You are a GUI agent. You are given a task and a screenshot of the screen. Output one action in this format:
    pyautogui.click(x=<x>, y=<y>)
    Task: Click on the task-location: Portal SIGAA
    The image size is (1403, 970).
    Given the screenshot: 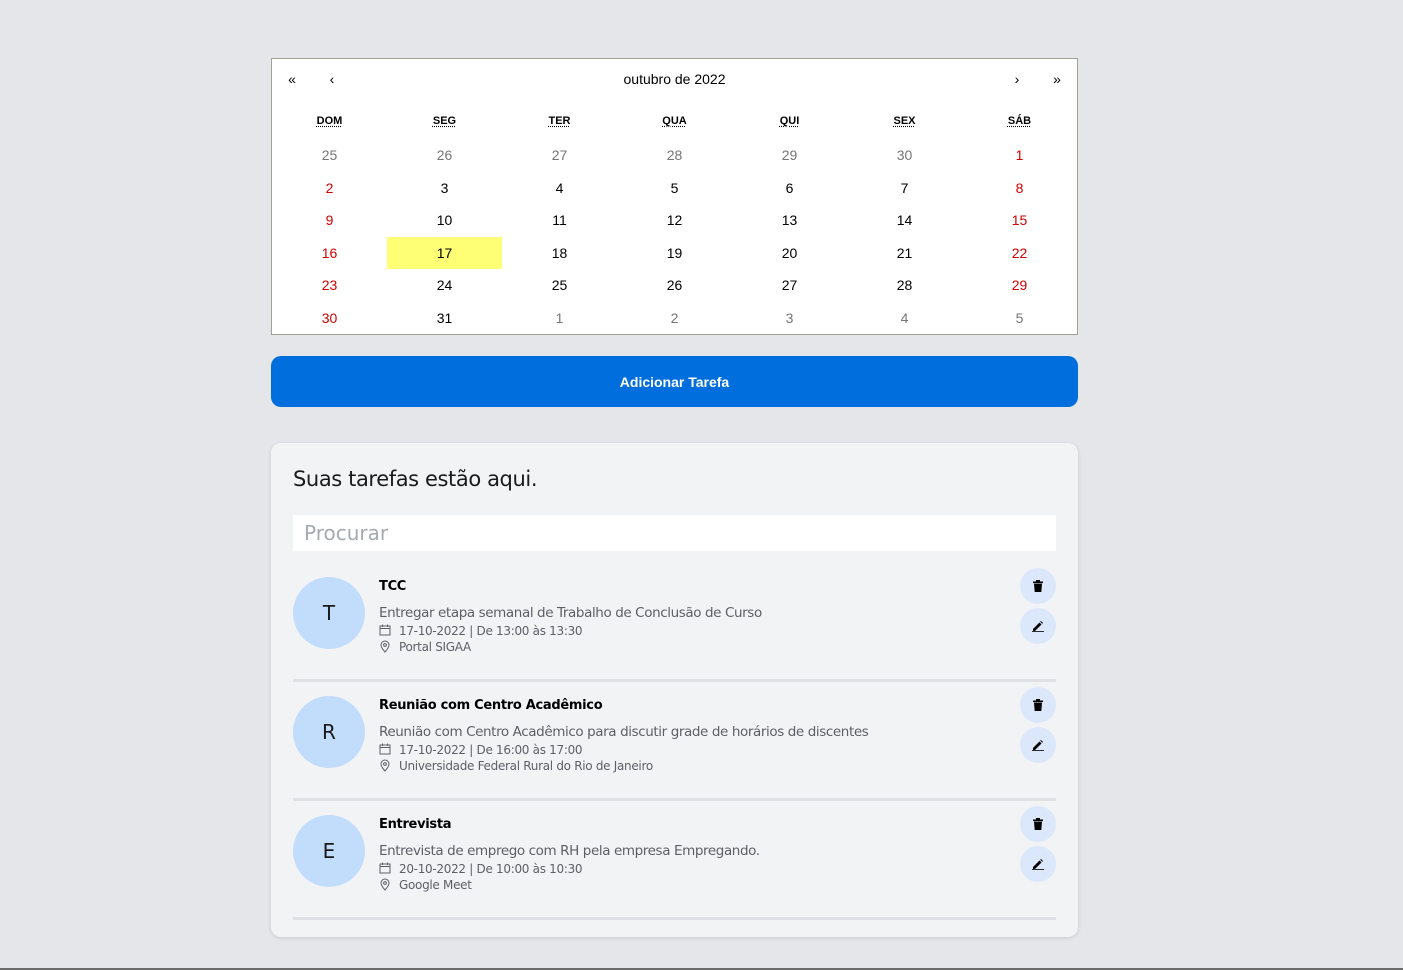 What is the action you would take?
    pyautogui.click(x=435, y=647)
    